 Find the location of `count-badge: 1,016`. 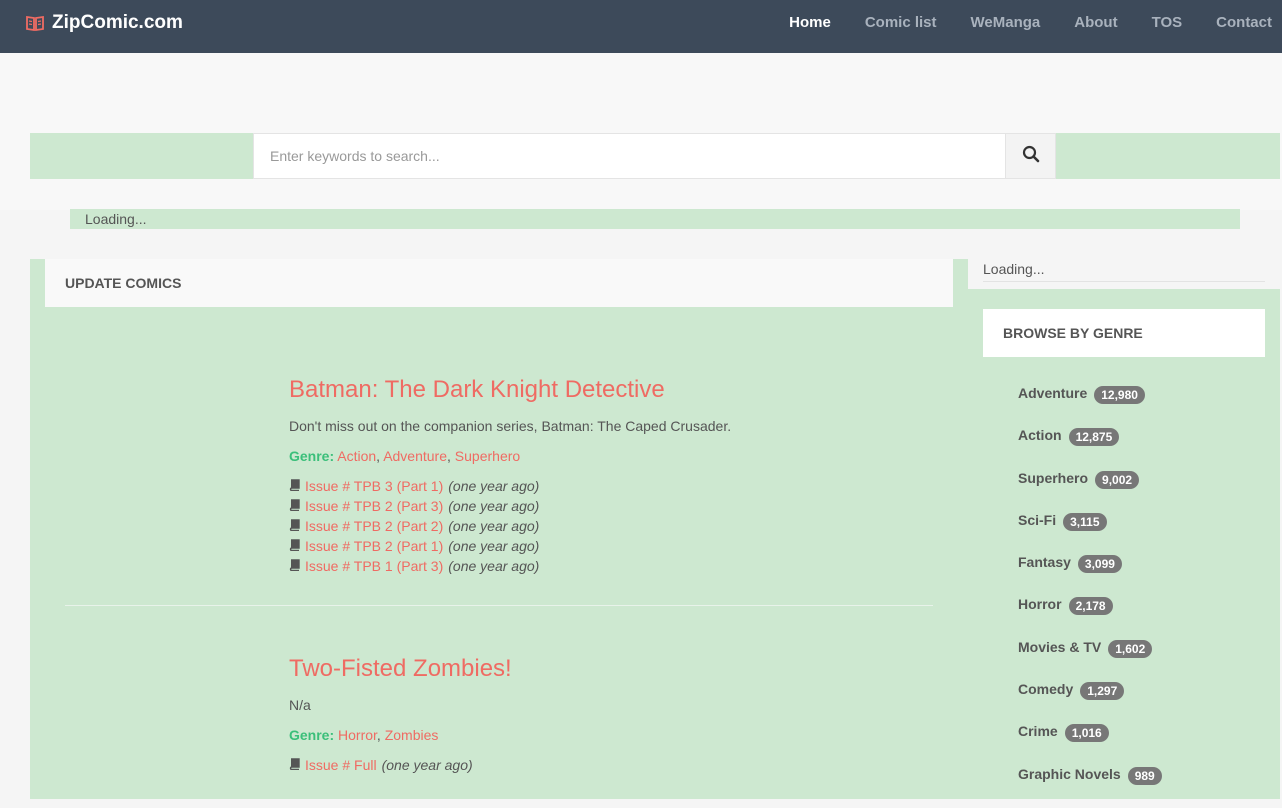

count-badge: 1,016 is located at coordinates (1086, 733).